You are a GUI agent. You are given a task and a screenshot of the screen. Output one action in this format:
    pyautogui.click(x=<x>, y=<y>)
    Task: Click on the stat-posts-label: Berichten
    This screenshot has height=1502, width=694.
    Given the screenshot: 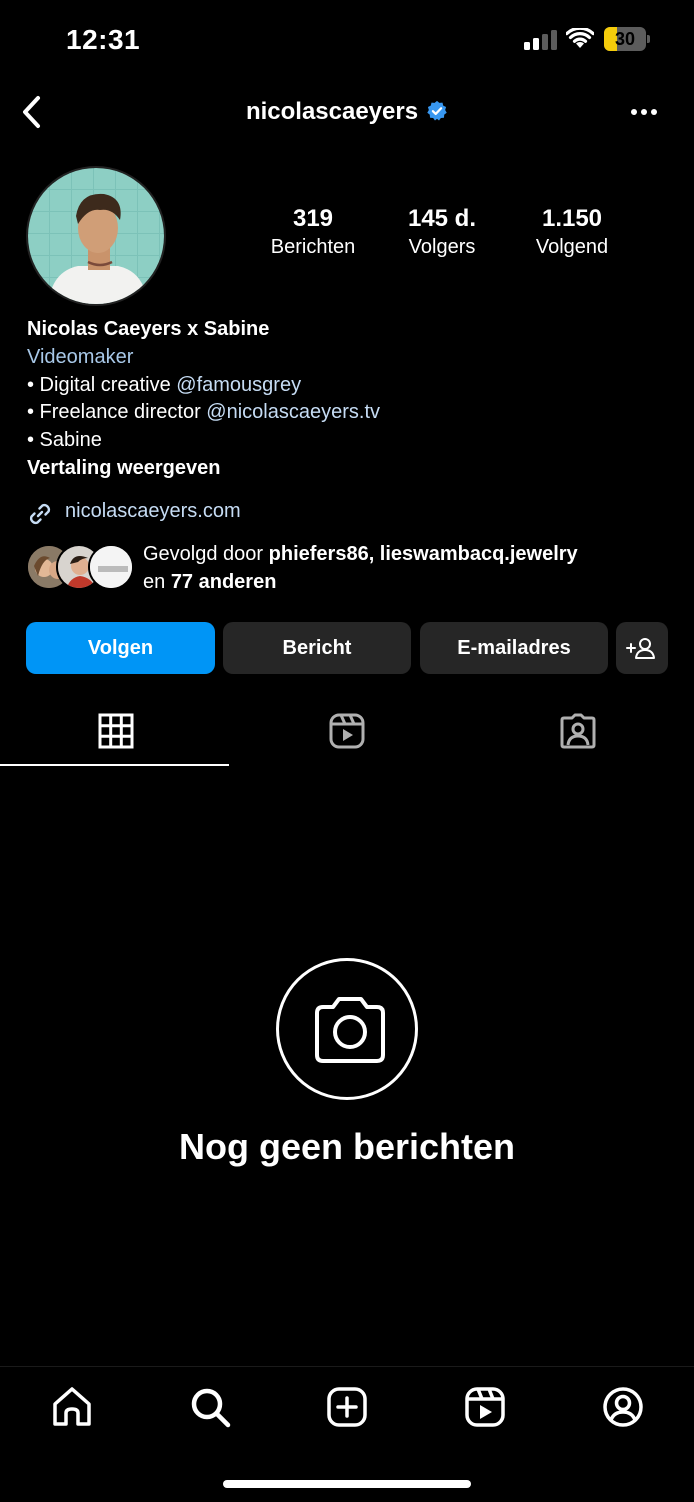 What is the action you would take?
    pyautogui.click(x=313, y=247)
    